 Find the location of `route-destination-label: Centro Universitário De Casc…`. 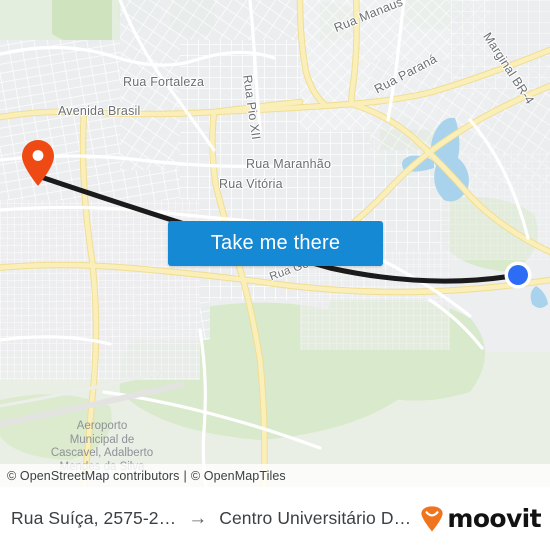

route-destination-label: Centro Universitário De Casc… is located at coordinates (316, 518).